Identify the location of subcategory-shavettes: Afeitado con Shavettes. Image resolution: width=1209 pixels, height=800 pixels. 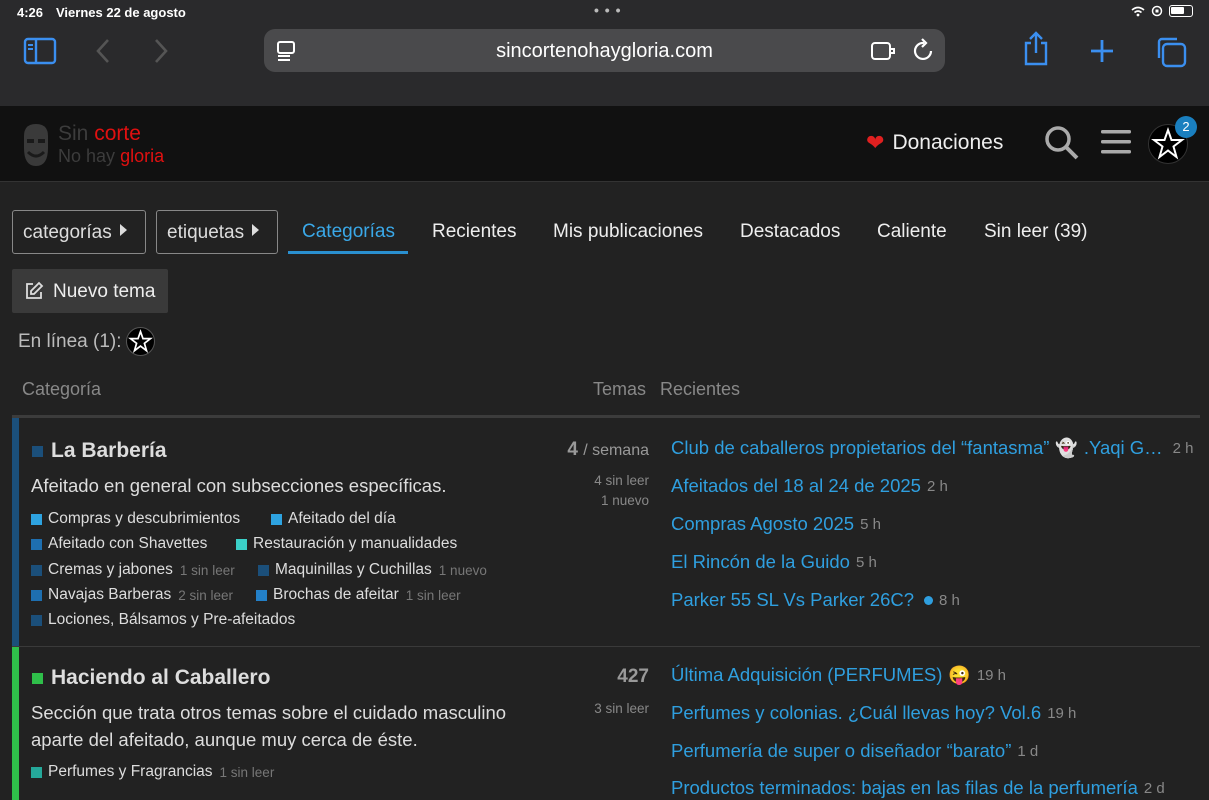
(119, 544).